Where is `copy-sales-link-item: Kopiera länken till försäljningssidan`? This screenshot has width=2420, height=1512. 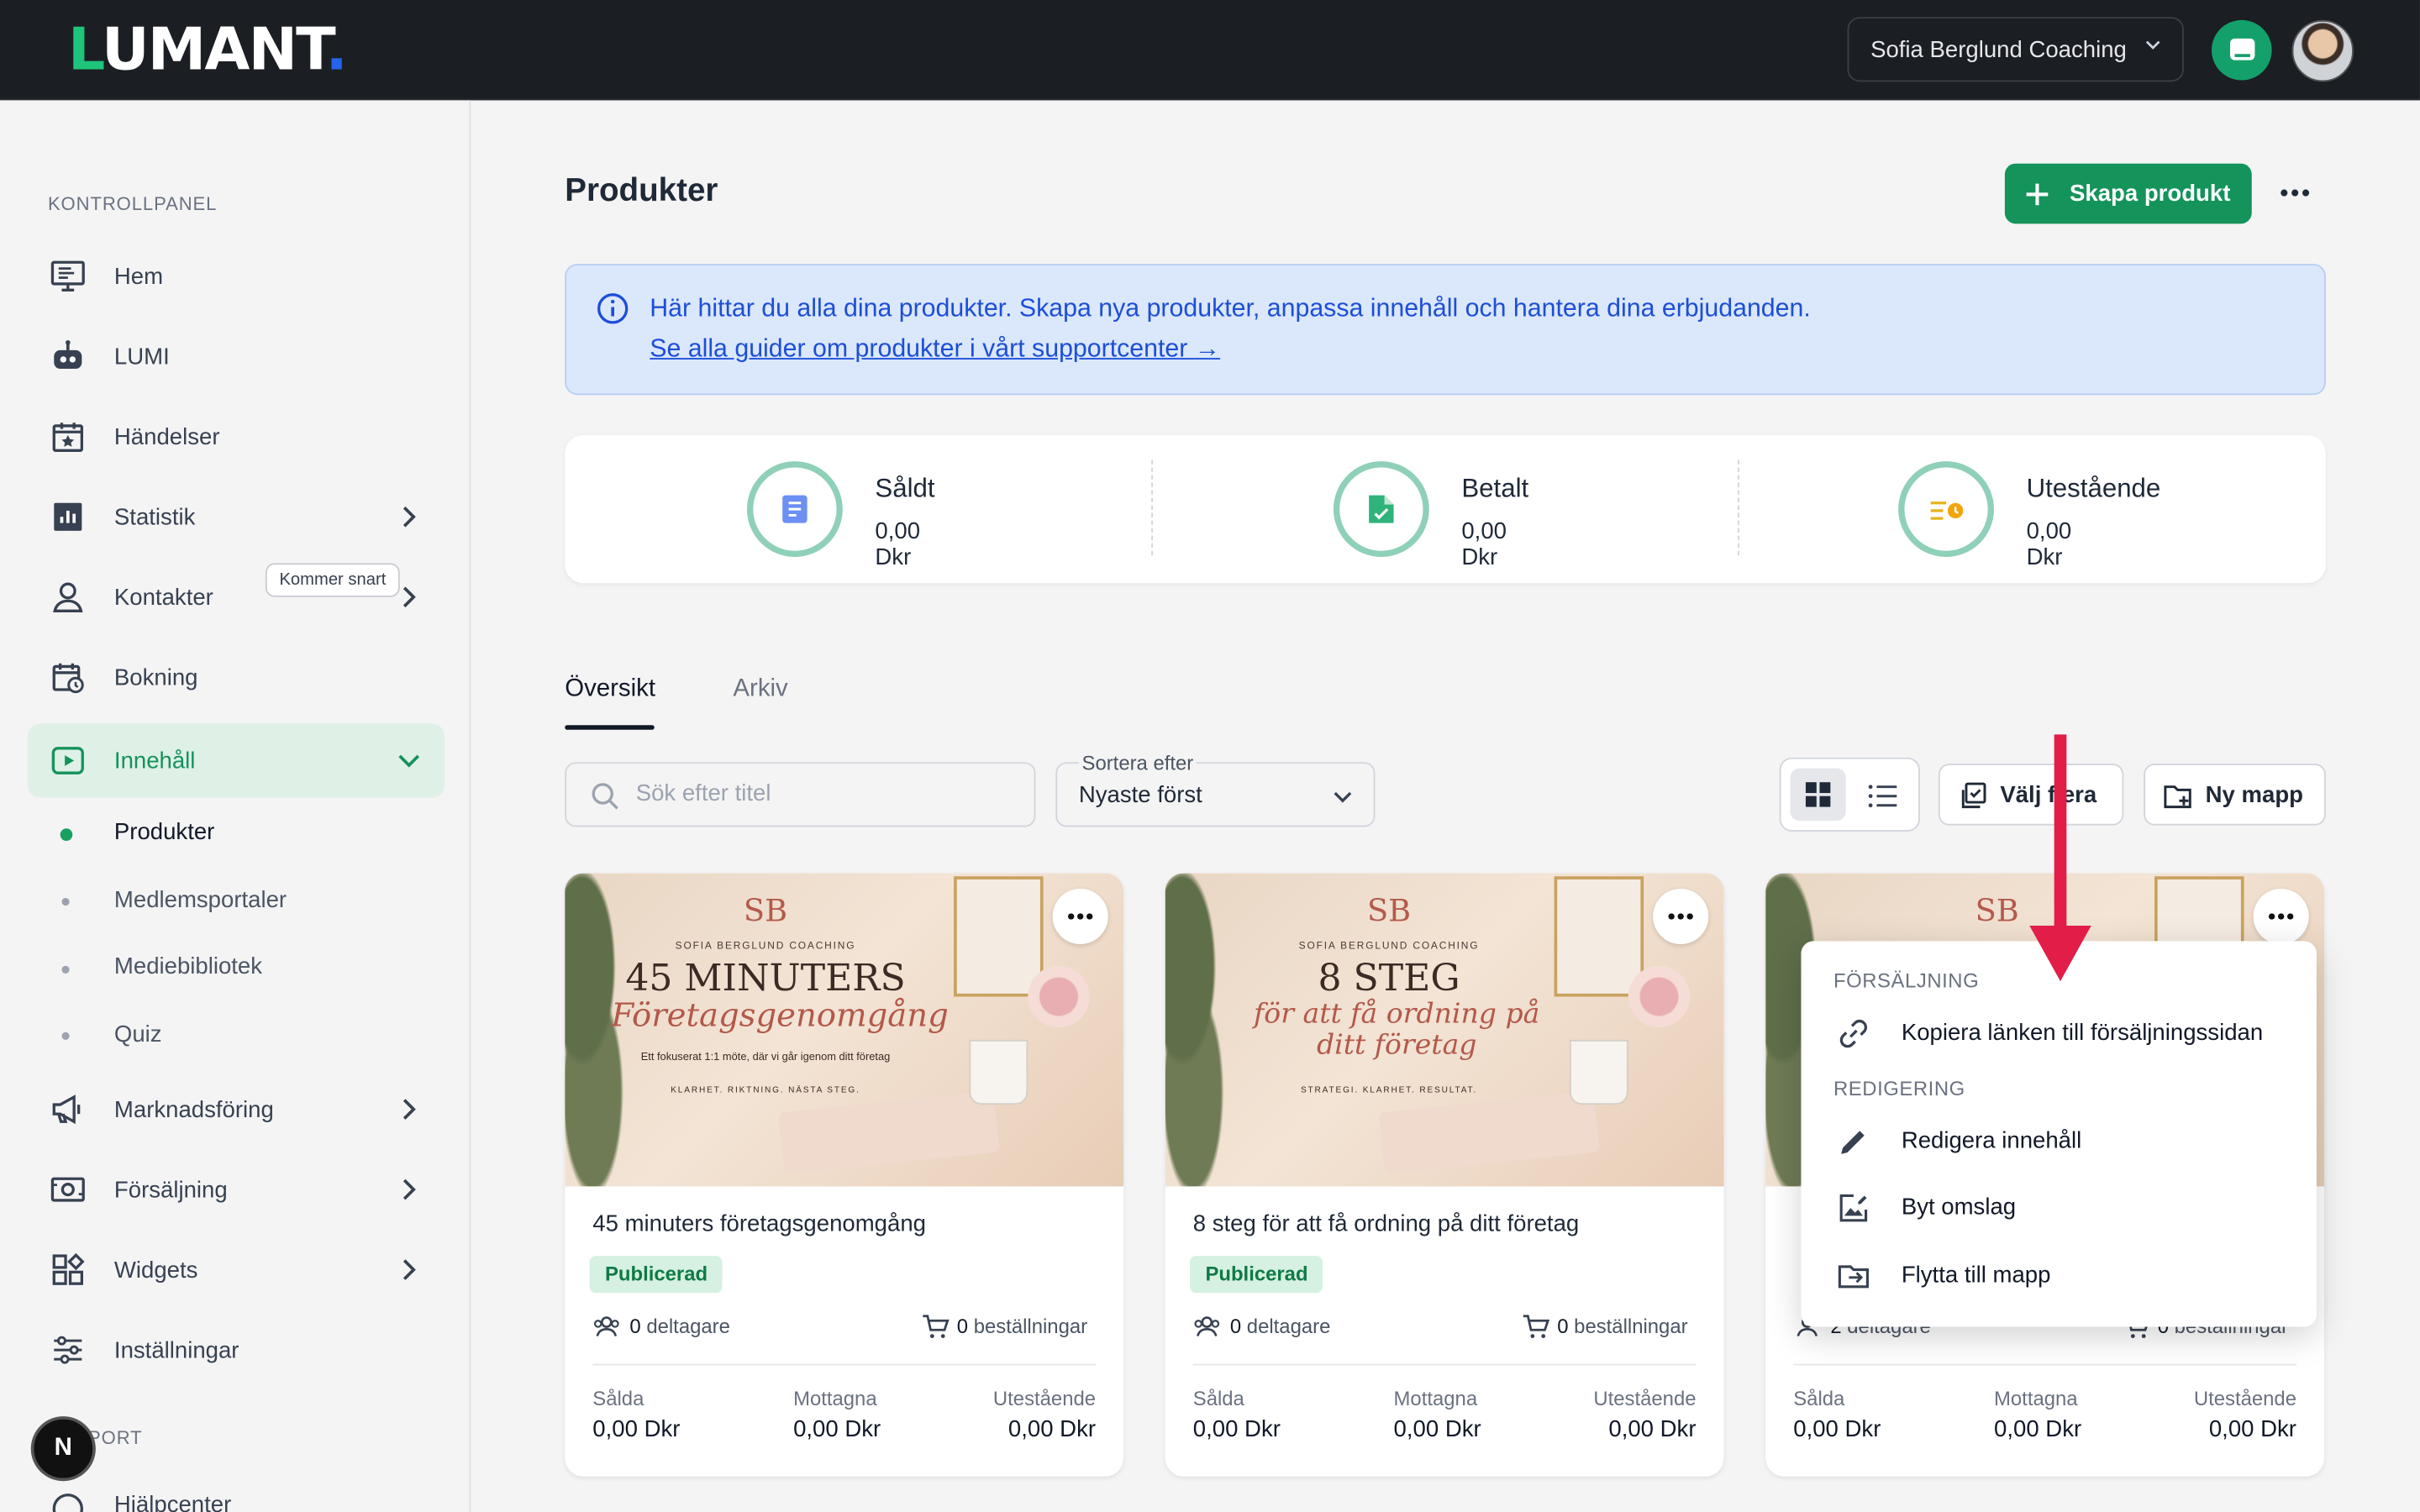 copy-sales-link-item: Kopiera länken till försäljningssidan is located at coordinates (2063, 1034).